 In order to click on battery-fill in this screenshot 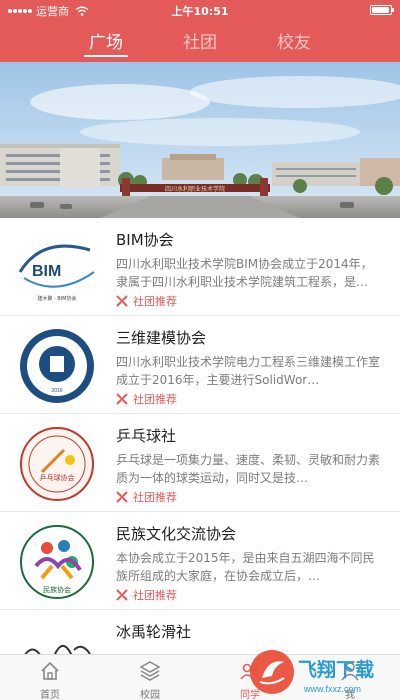, I will do `click(380, 10)`.